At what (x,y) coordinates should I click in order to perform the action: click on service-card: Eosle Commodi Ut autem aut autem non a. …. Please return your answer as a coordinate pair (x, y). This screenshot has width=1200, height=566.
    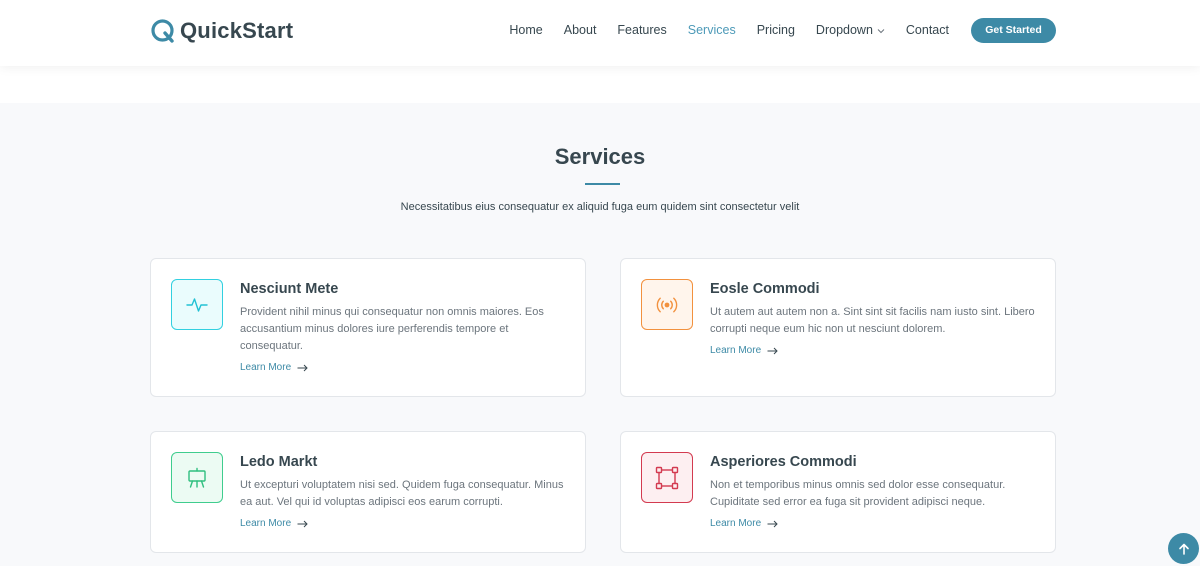
    Looking at the image, I should click on (838, 327).